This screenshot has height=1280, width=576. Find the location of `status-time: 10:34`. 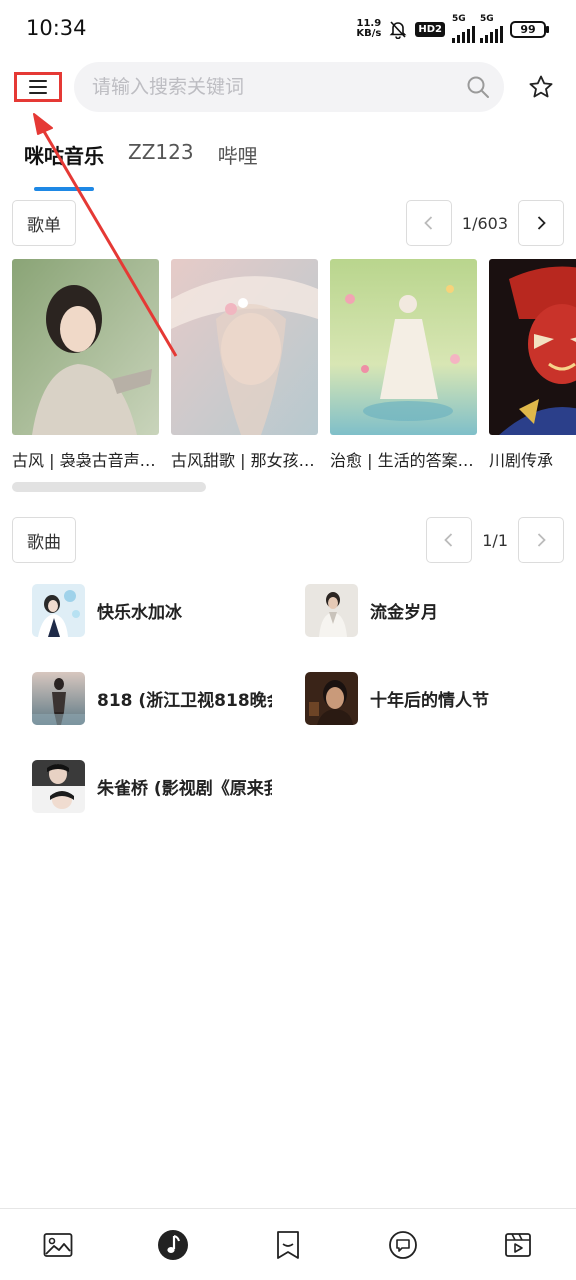

status-time: 10:34 is located at coordinates (56, 28).